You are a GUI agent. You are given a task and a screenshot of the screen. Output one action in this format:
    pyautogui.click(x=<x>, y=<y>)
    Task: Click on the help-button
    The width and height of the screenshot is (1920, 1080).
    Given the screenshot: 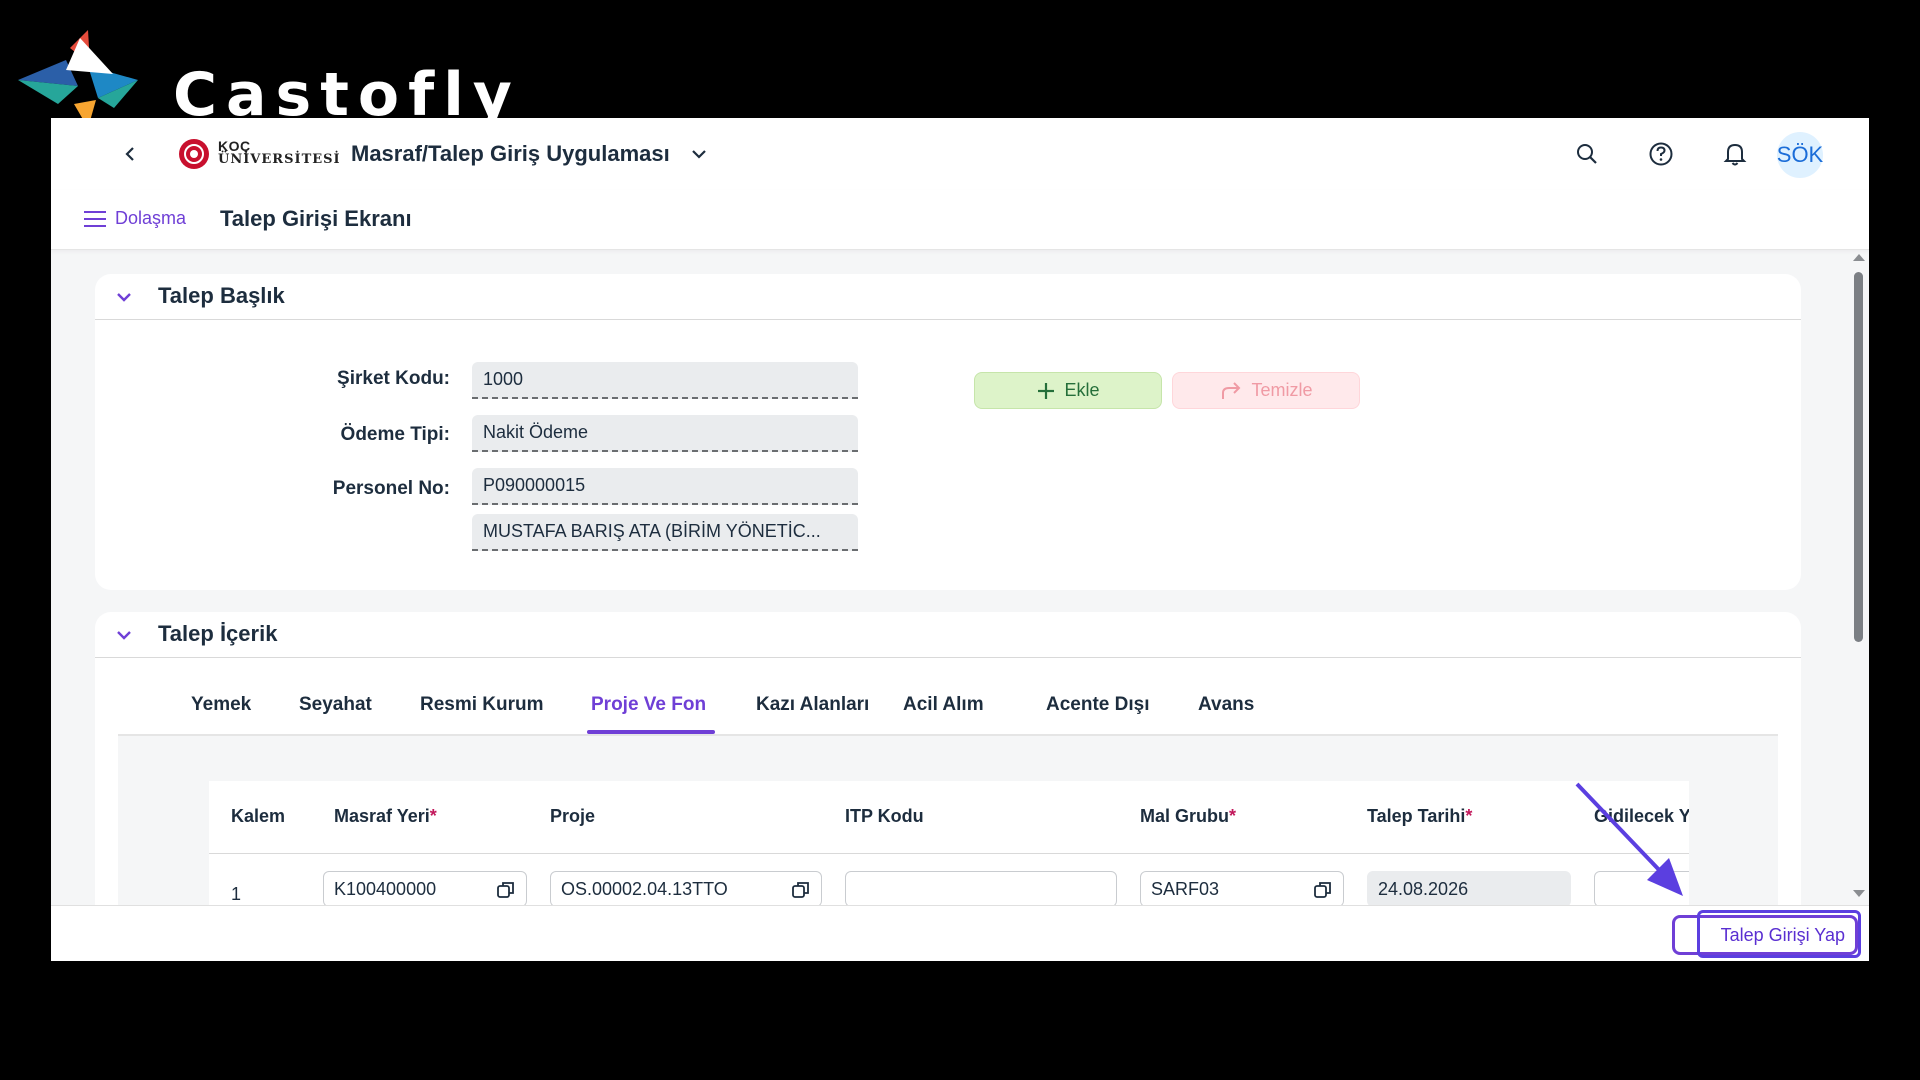 What is the action you would take?
    pyautogui.click(x=1661, y=154)
    